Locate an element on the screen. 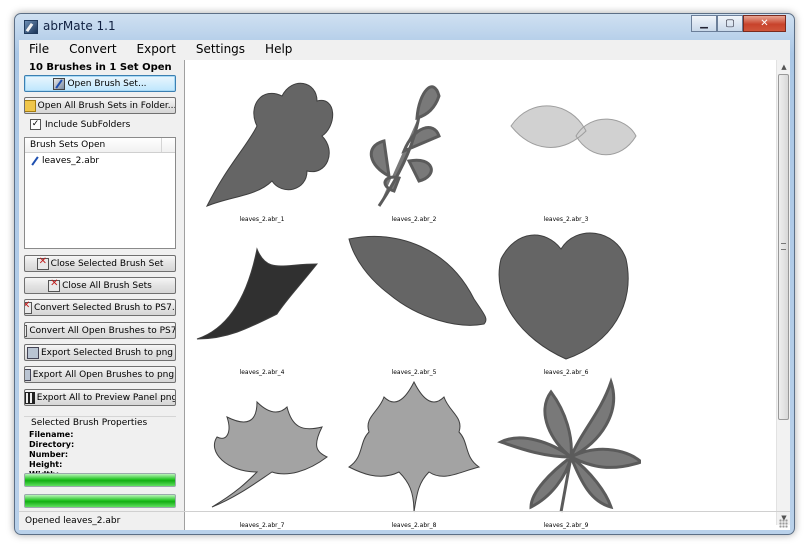 Image resolution: width=809 pixels, height=549 pixels. window-title: abrMate 1.1 is located at coordinates (79, 26).